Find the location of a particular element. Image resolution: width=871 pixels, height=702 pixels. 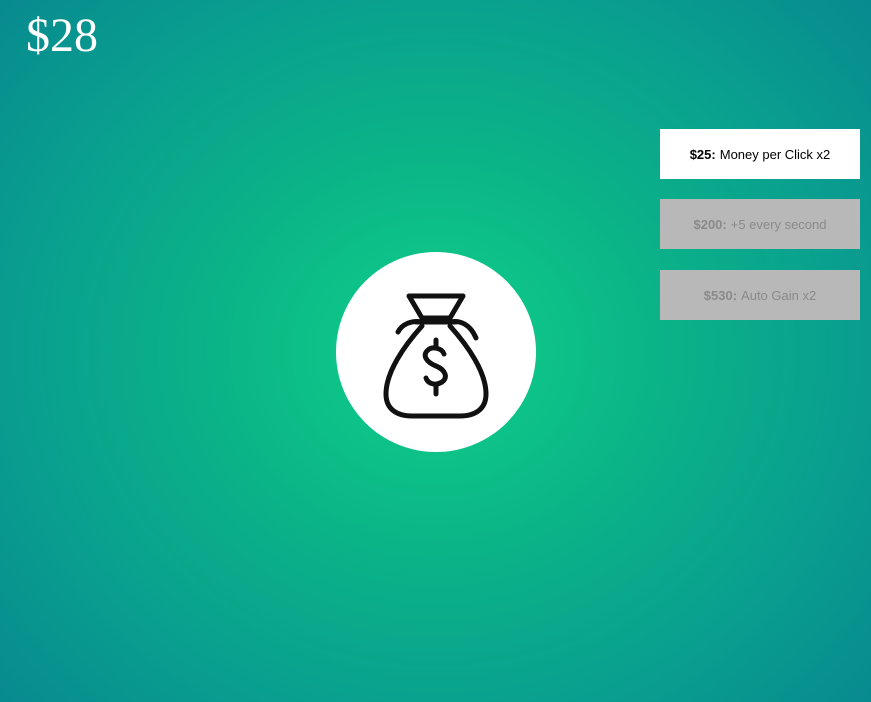

upgrade-label: +5 every second is located at coordinates (778, 224).